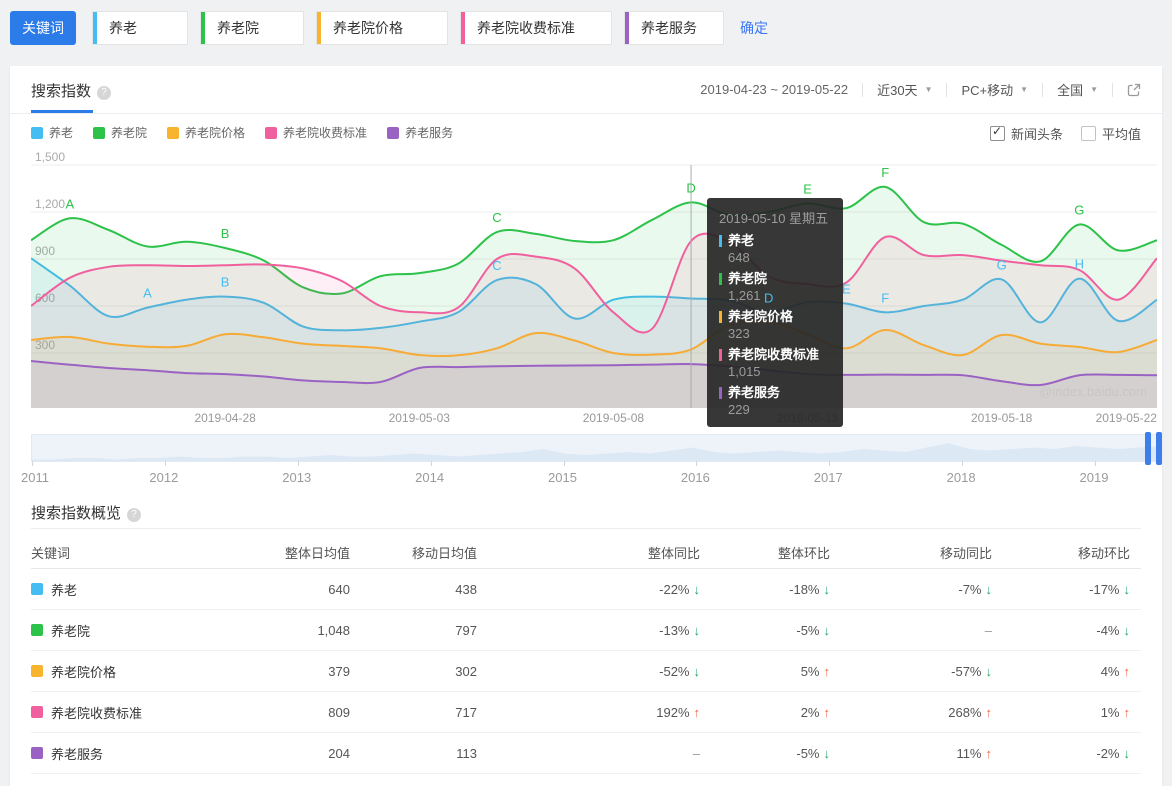  What do you see at coordinates (1159, 448) in the screenshot?
I see `slider-handle-right` at bounding box center [1159, 448].